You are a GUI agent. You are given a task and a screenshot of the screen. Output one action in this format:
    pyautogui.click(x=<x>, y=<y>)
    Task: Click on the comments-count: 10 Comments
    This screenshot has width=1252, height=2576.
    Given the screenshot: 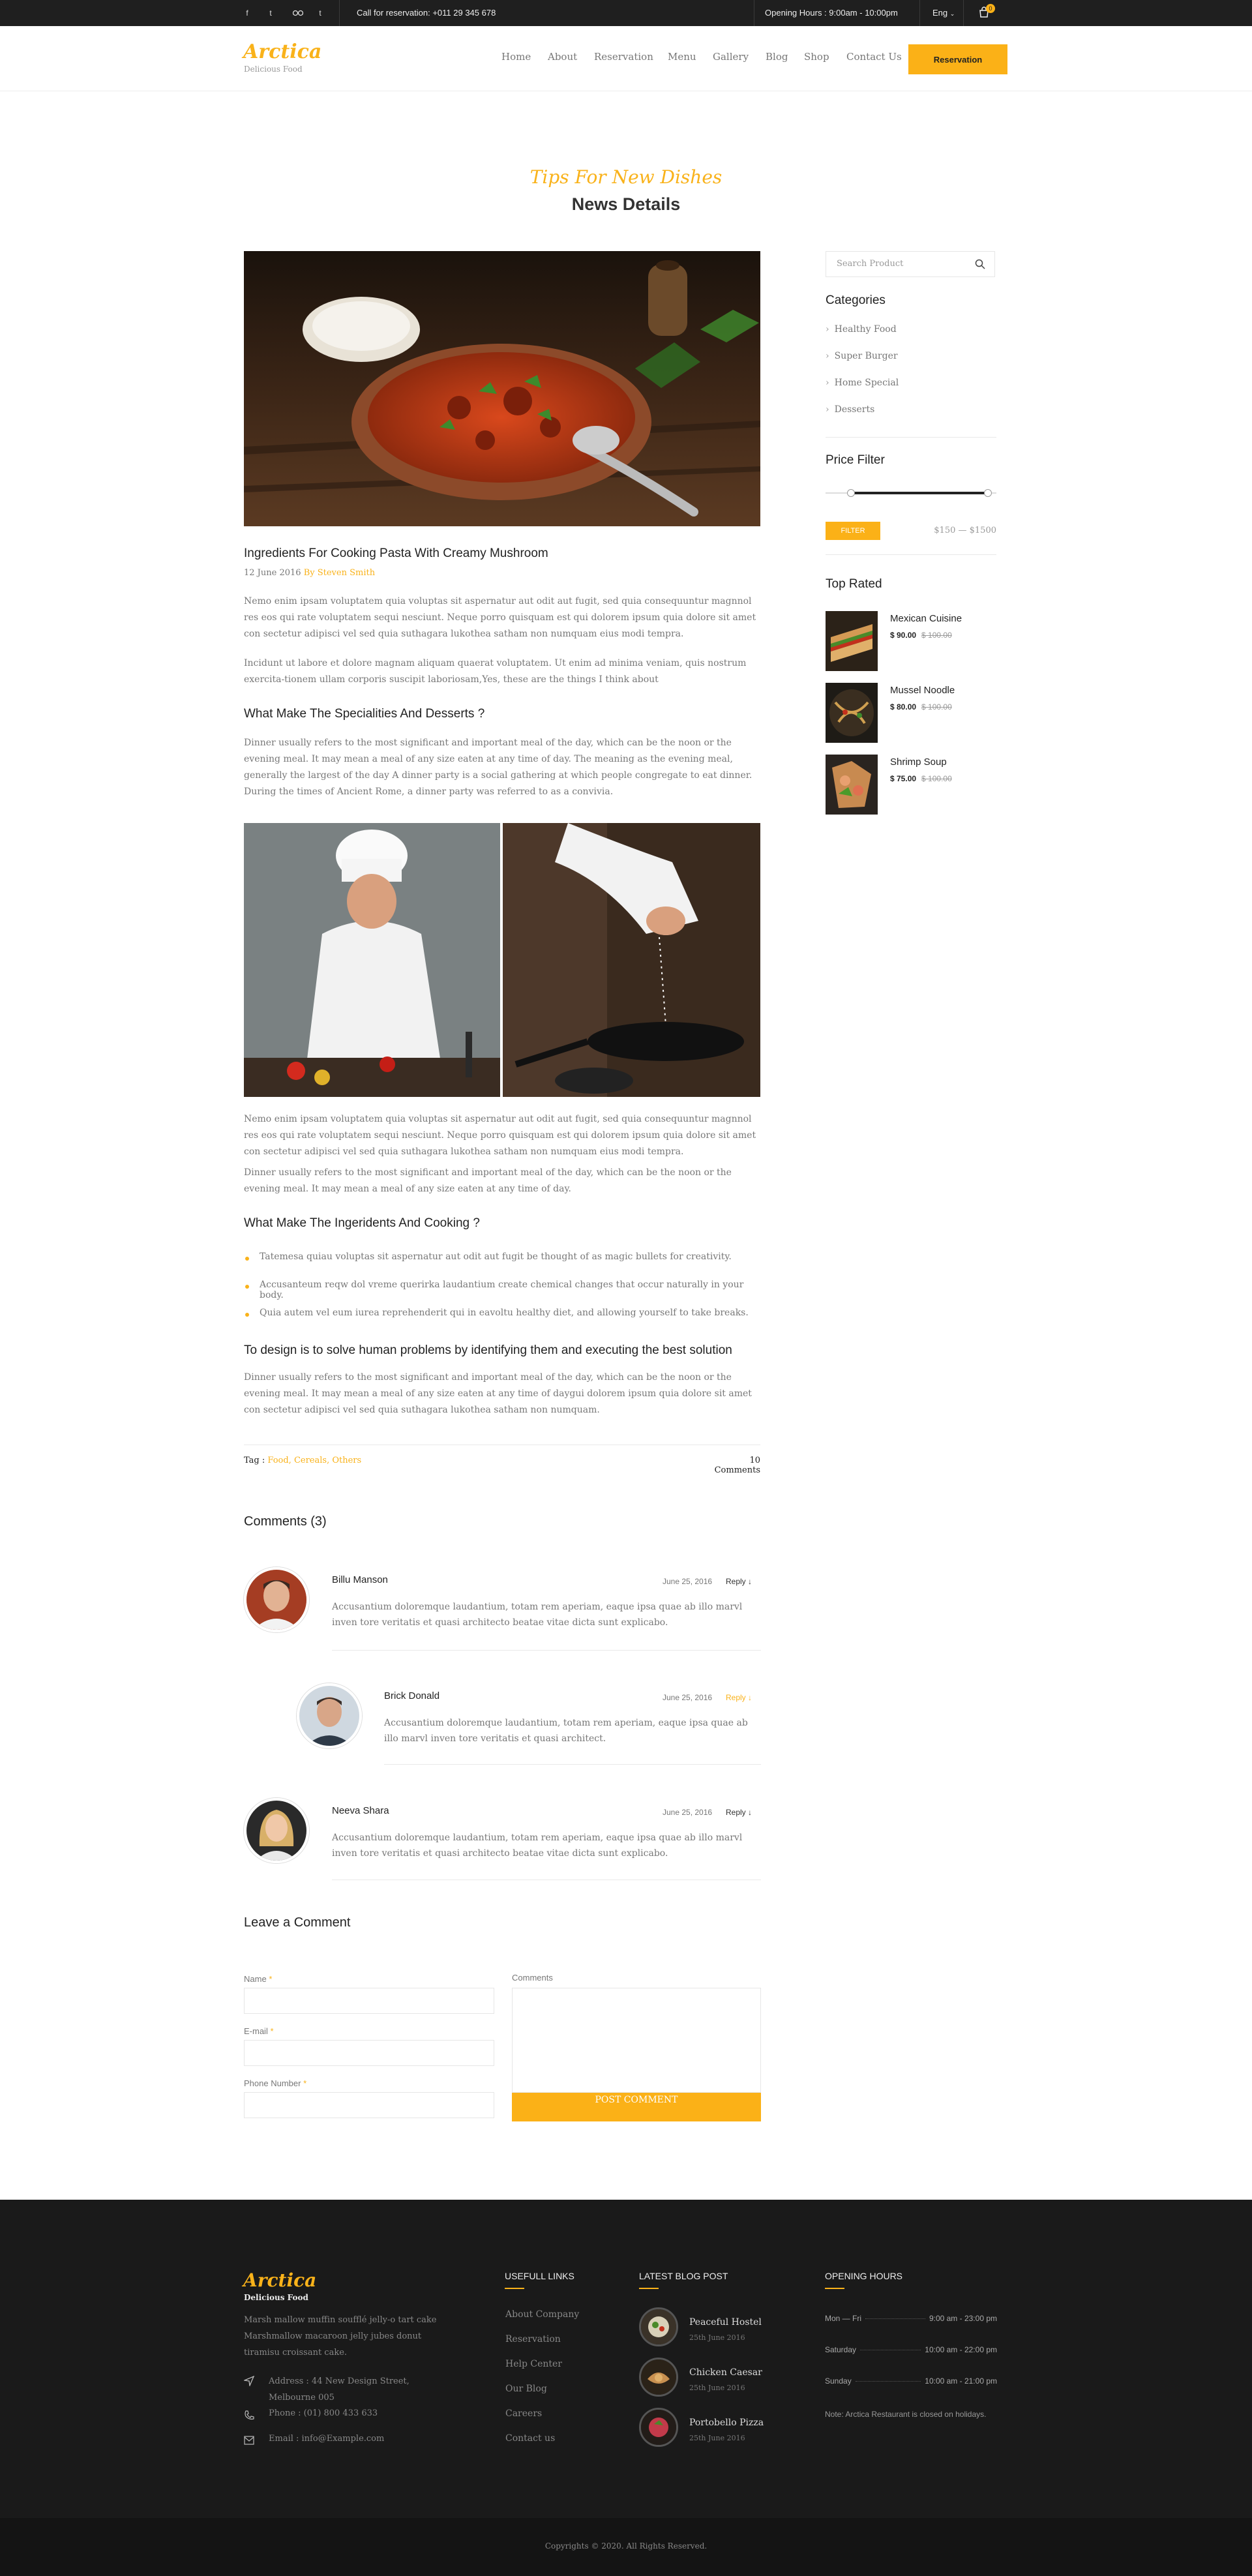 What is the action you would take?
    pyautogui.click(x=732, y=1465)
    